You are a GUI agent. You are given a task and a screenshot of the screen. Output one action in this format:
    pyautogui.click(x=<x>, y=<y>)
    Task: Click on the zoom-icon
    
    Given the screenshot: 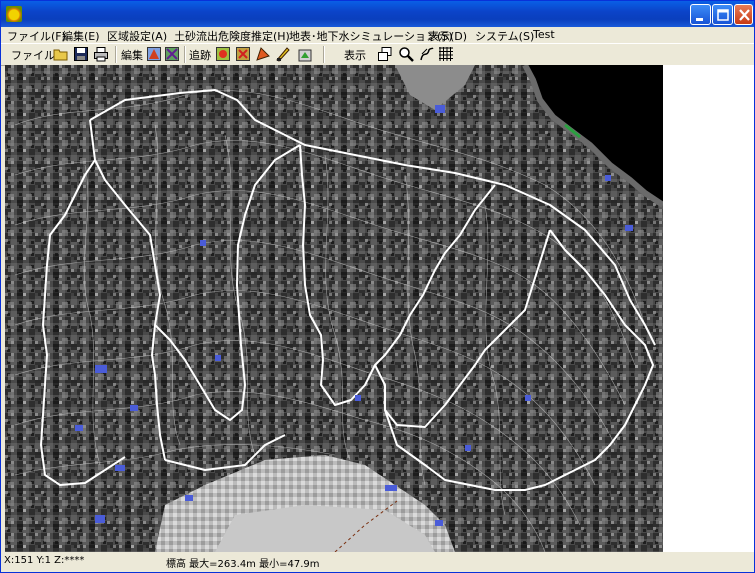 What is the action you would take?
    pyautogui.click(x=406, y=54)
    